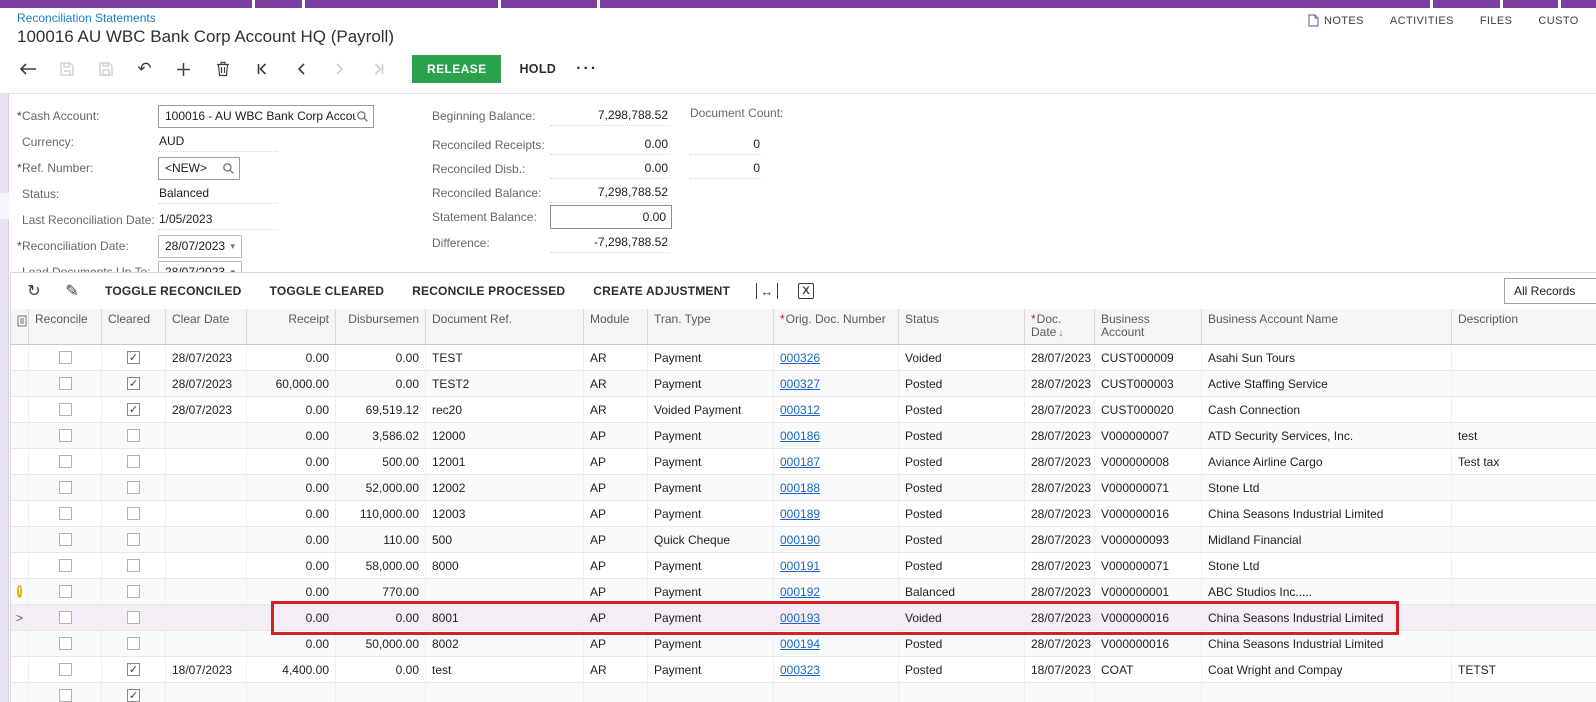 This screenshot has height=702, width=1596. What do you see at coordinates (800, 540) in the screenshot?
I see `orig-doc-link: 000190` at bounding box center [800, 540].